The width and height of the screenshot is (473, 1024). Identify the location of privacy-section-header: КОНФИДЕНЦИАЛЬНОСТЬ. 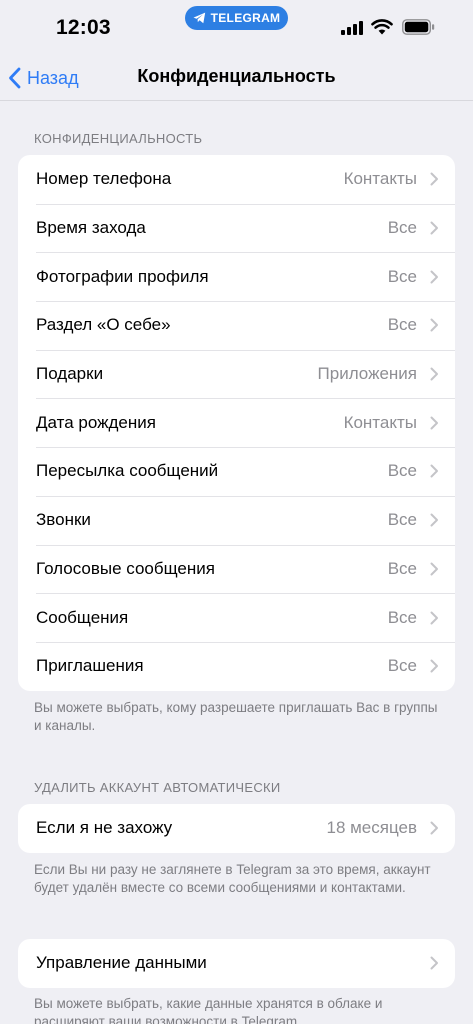
(118, 138).